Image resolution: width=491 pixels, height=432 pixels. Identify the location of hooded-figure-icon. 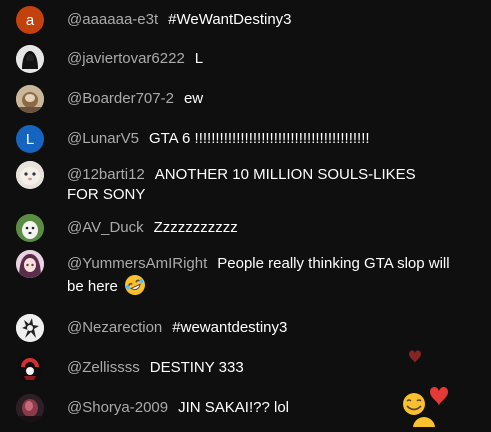
(30, 59).